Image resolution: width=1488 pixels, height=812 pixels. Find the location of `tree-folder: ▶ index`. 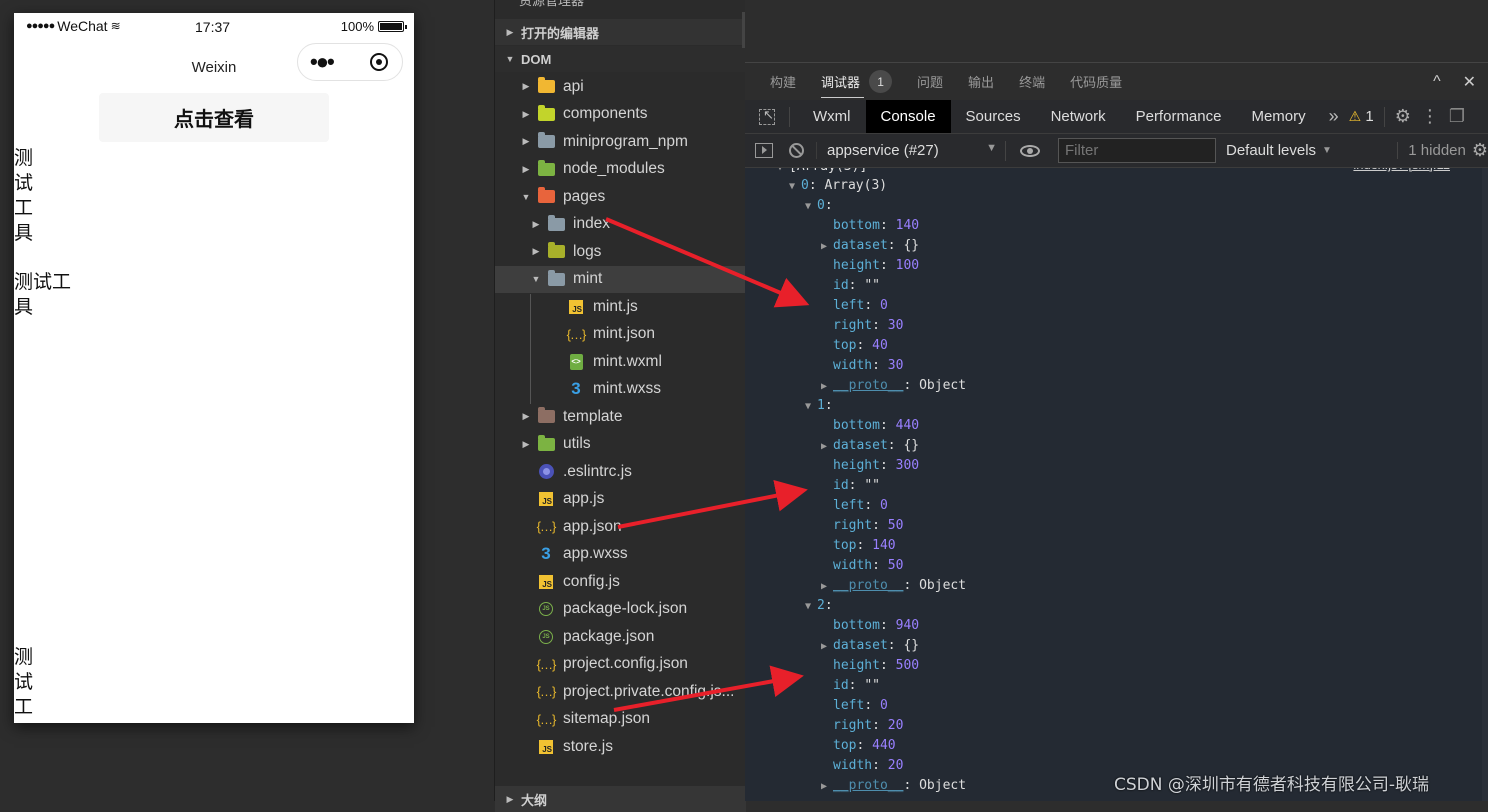

tree-folder: ▶ index is located at coordinates (620, 224).